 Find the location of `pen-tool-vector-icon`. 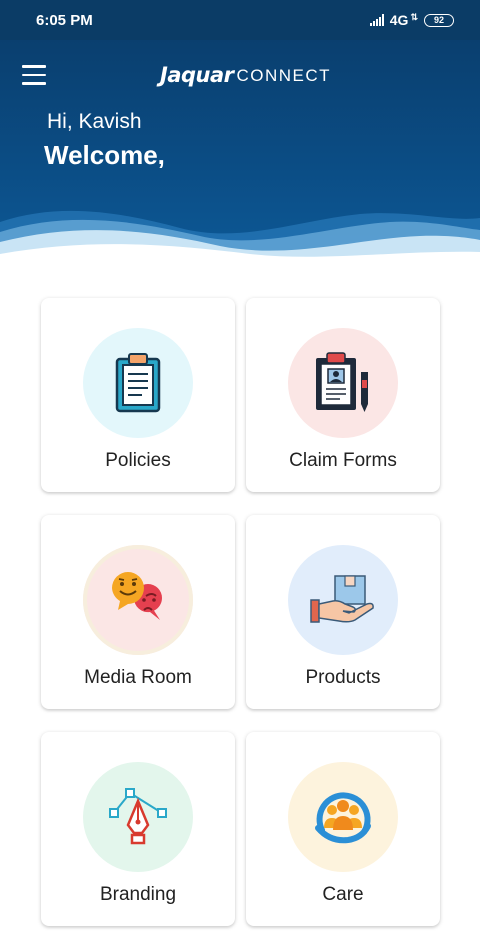

pen-tool-vector-icon is located at coordinates (138, 816).